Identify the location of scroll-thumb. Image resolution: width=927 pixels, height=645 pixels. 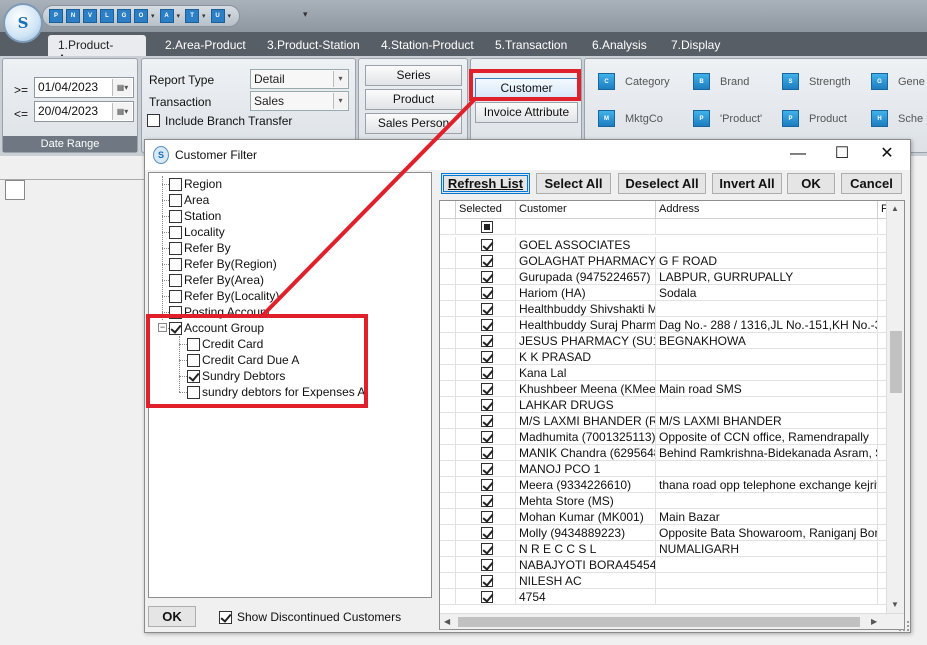
(896, 362).